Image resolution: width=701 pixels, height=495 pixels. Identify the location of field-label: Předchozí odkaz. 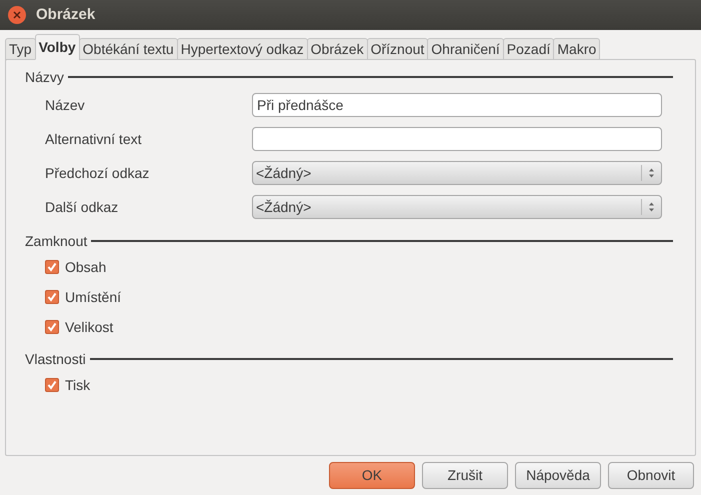
(97, 173).